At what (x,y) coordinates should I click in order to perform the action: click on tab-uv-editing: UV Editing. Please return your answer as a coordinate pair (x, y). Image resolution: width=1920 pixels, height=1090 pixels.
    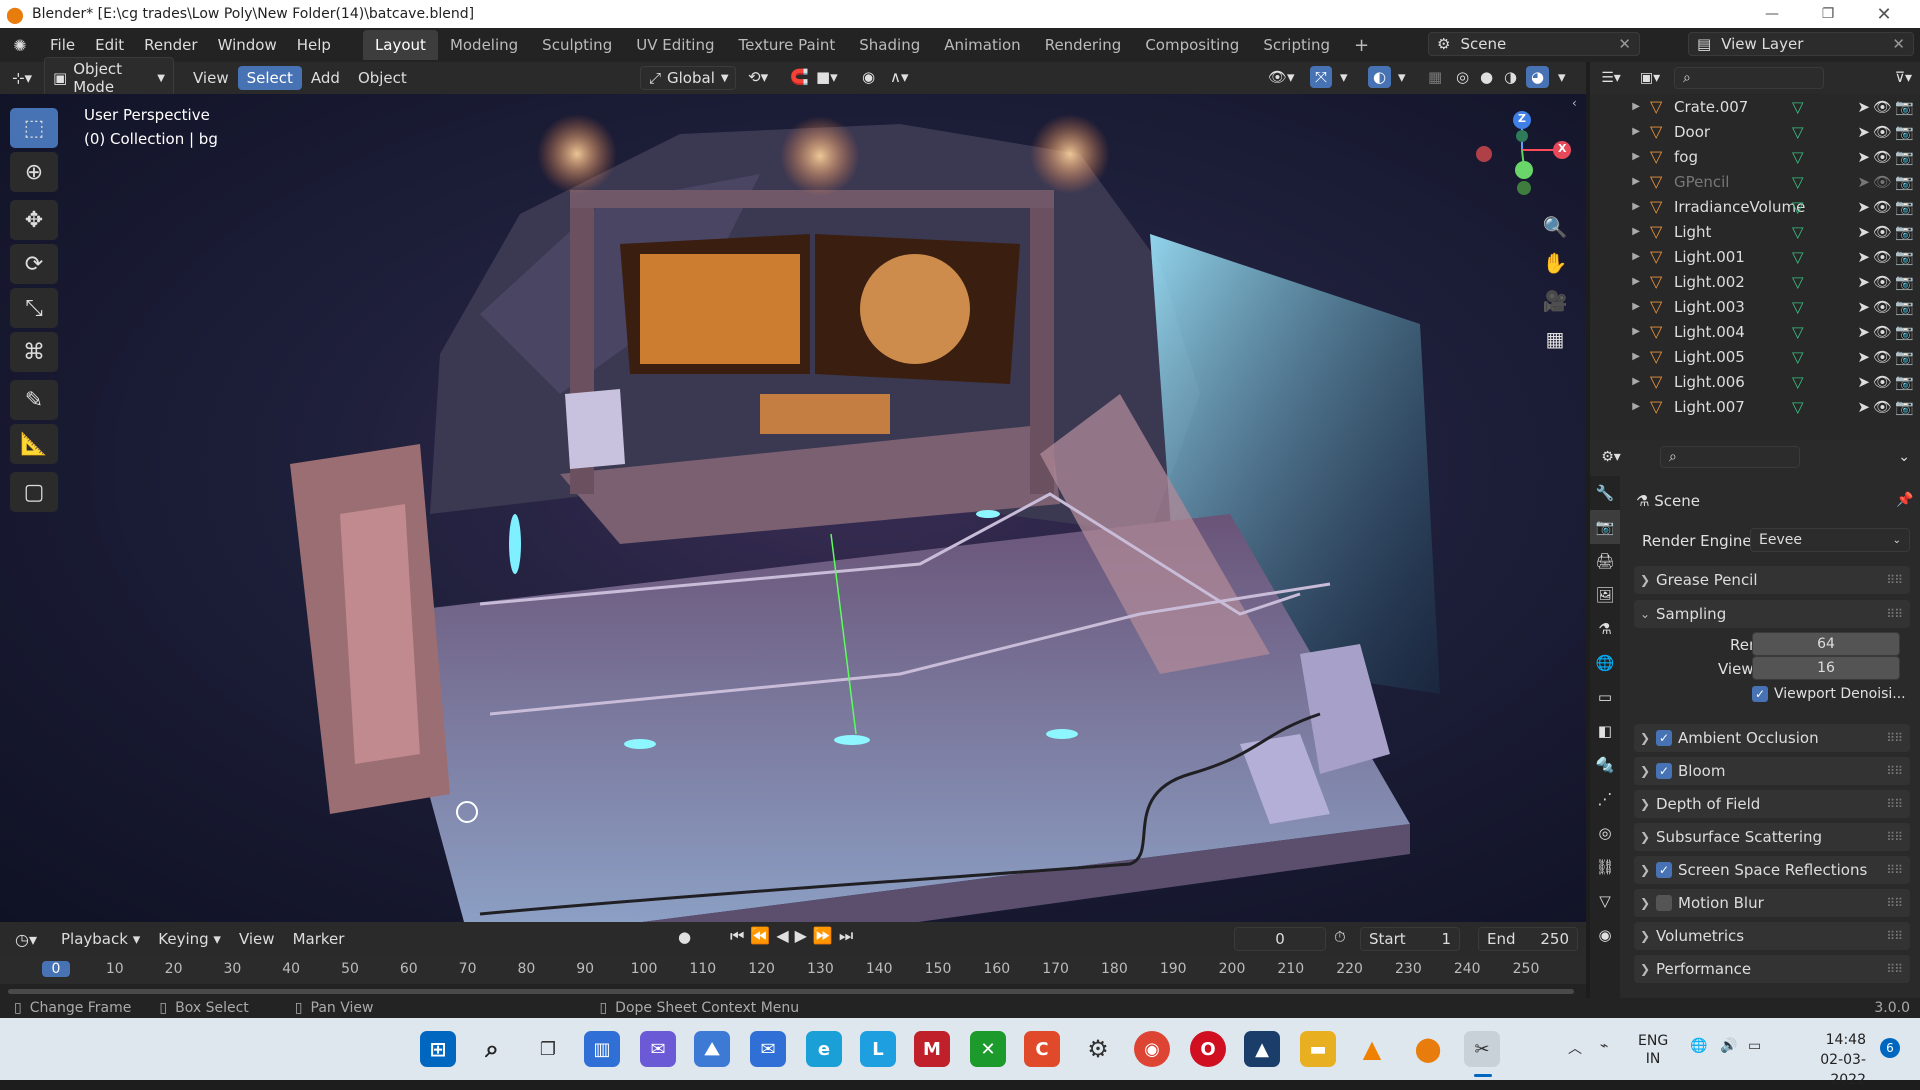
    Looking at the image, I should click on (675, 45).